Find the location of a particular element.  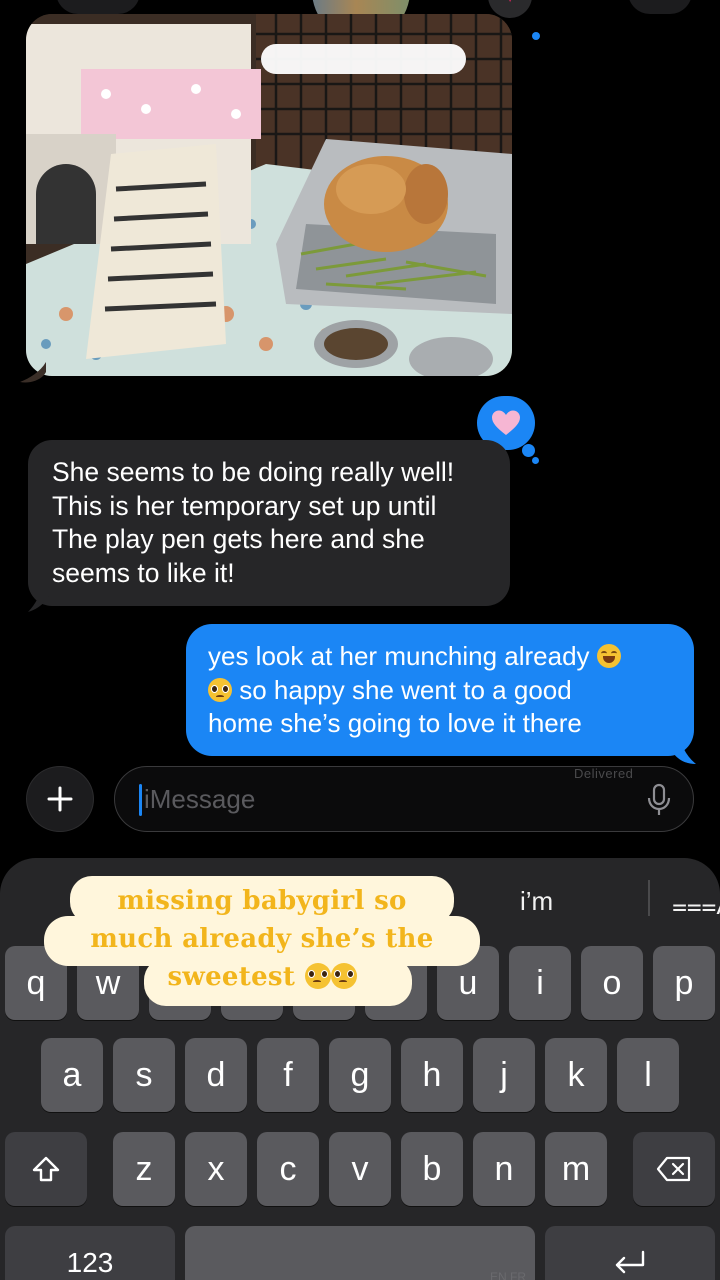

delete-key is located at coordinates (674, 1169).